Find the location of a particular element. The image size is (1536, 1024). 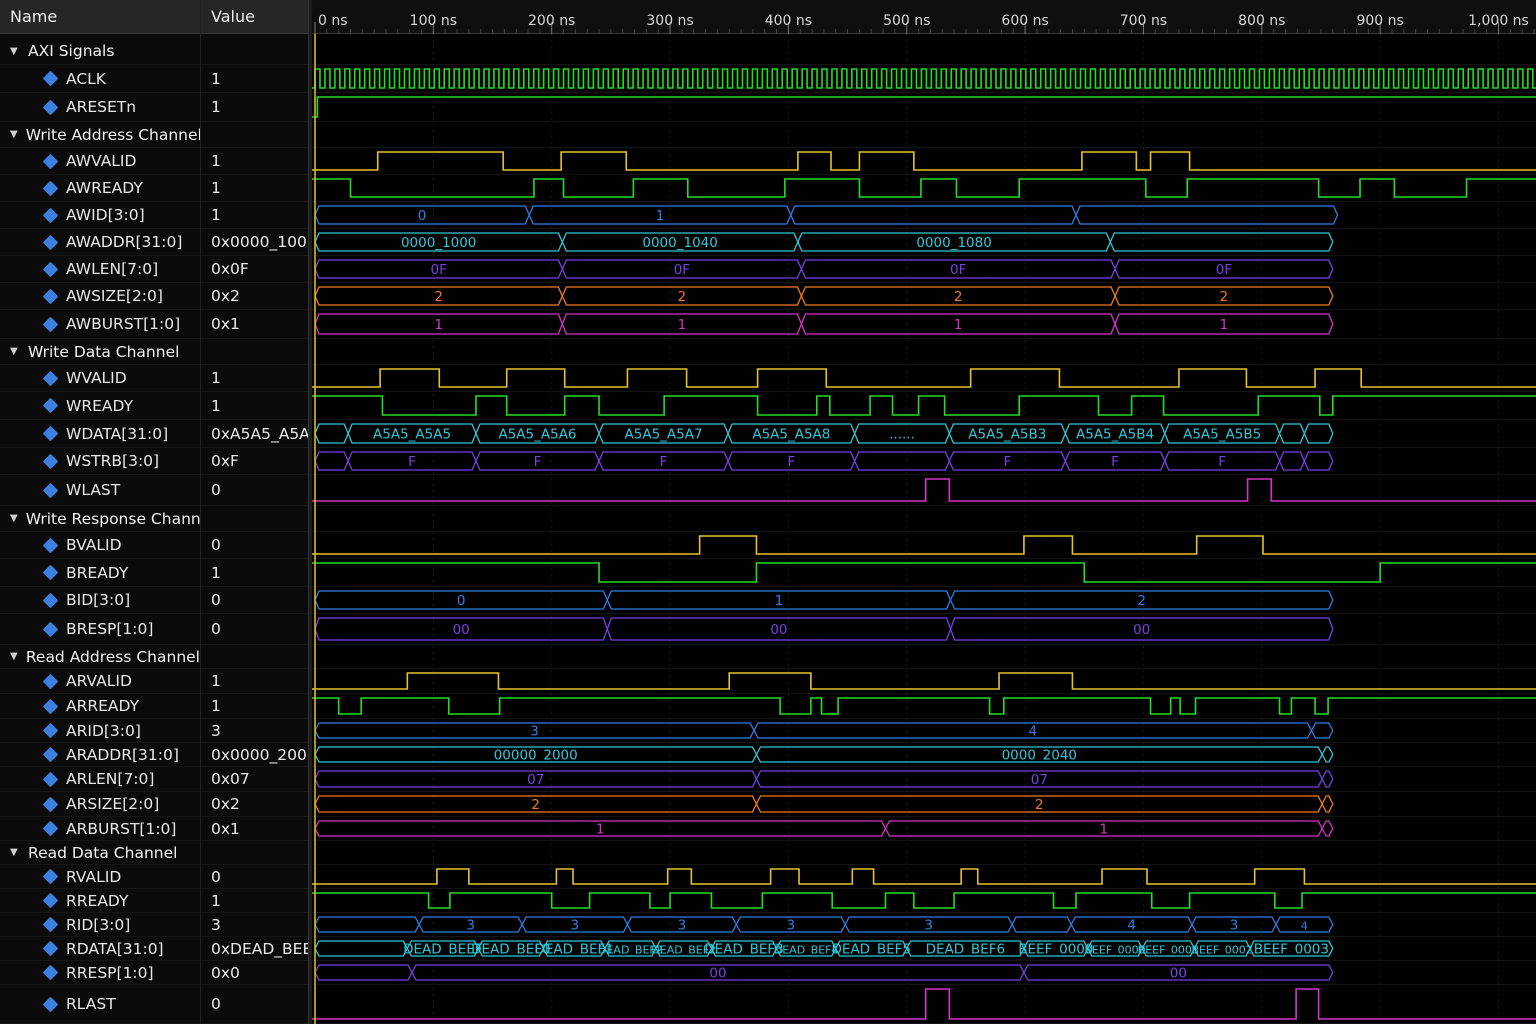

signal-row-rready: RREADY is located at coordinates (100, 901).